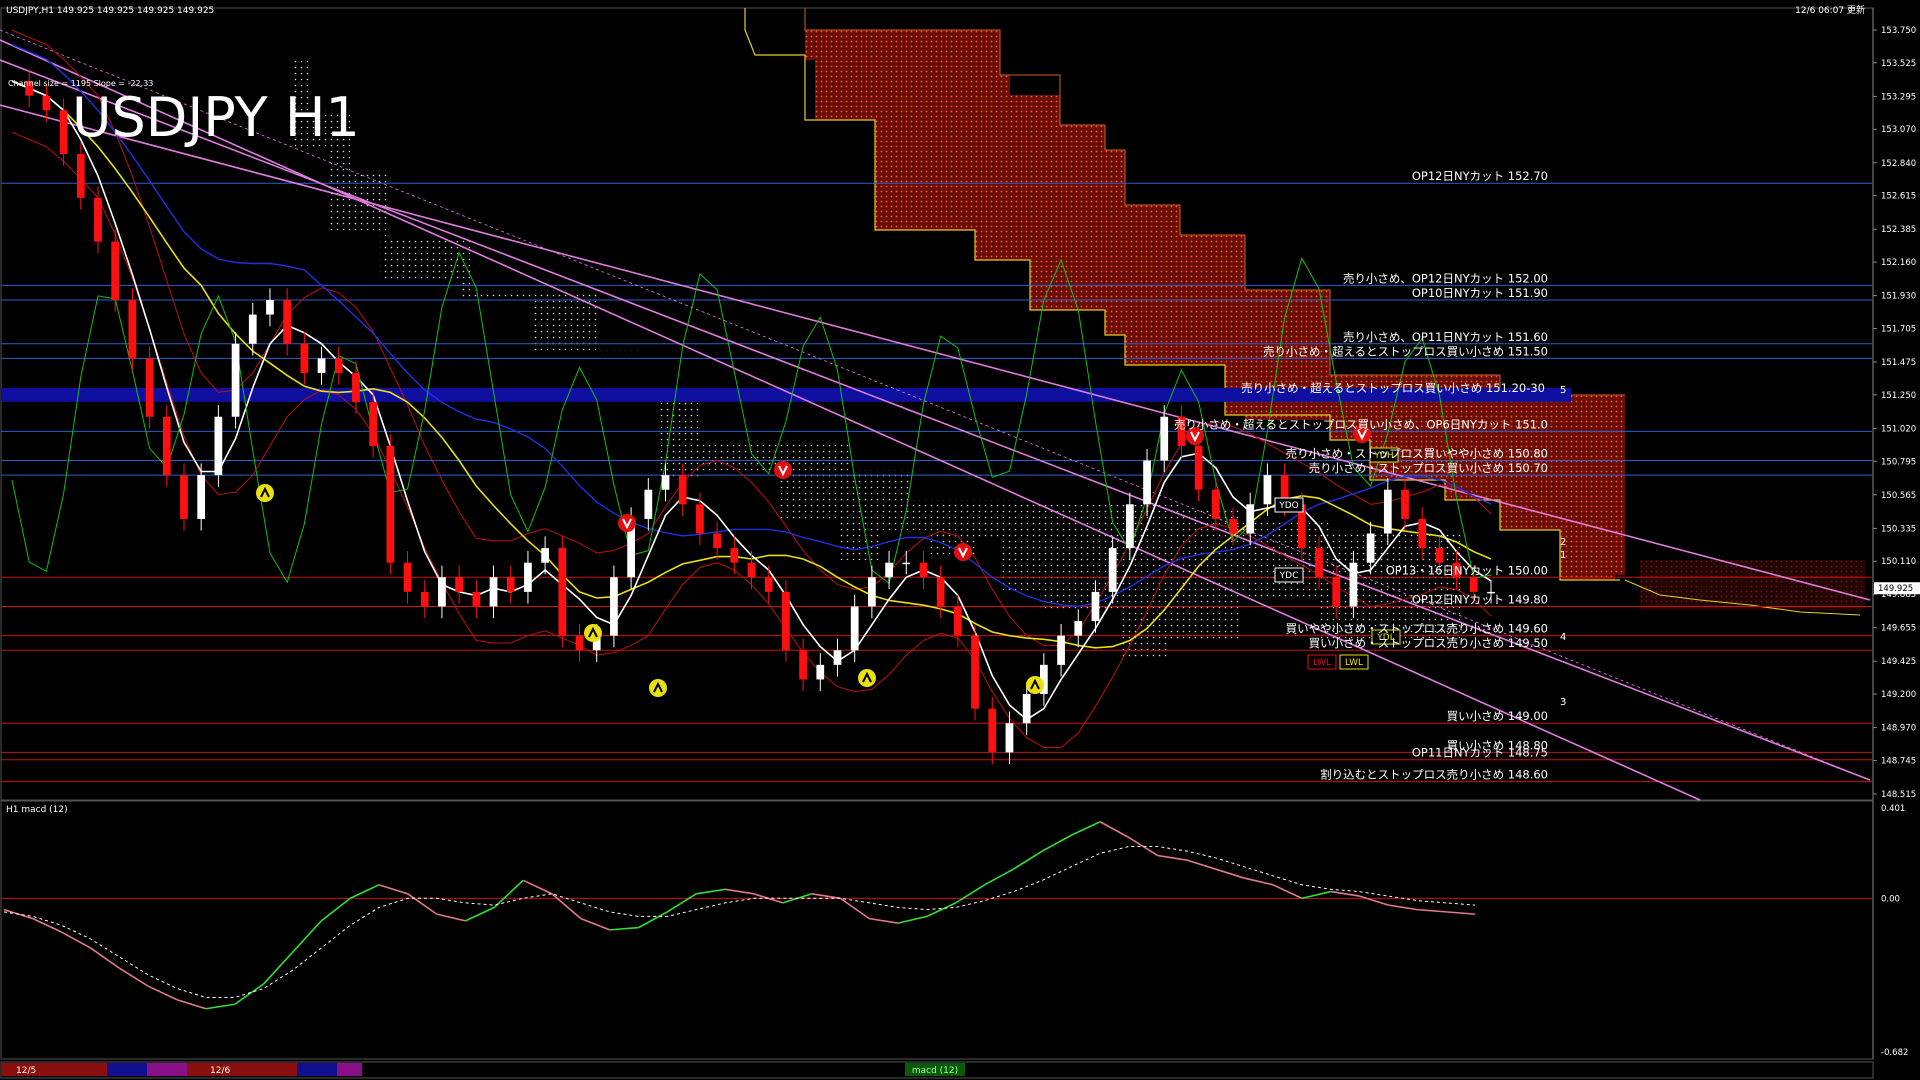 Image resolution: width=1920 pixels, height=1080 pixels. What do you see at coordinates (1898, 662) in the screenshot?
I see `y-tick-label: 149.425` at bounding box center [1898, 662].